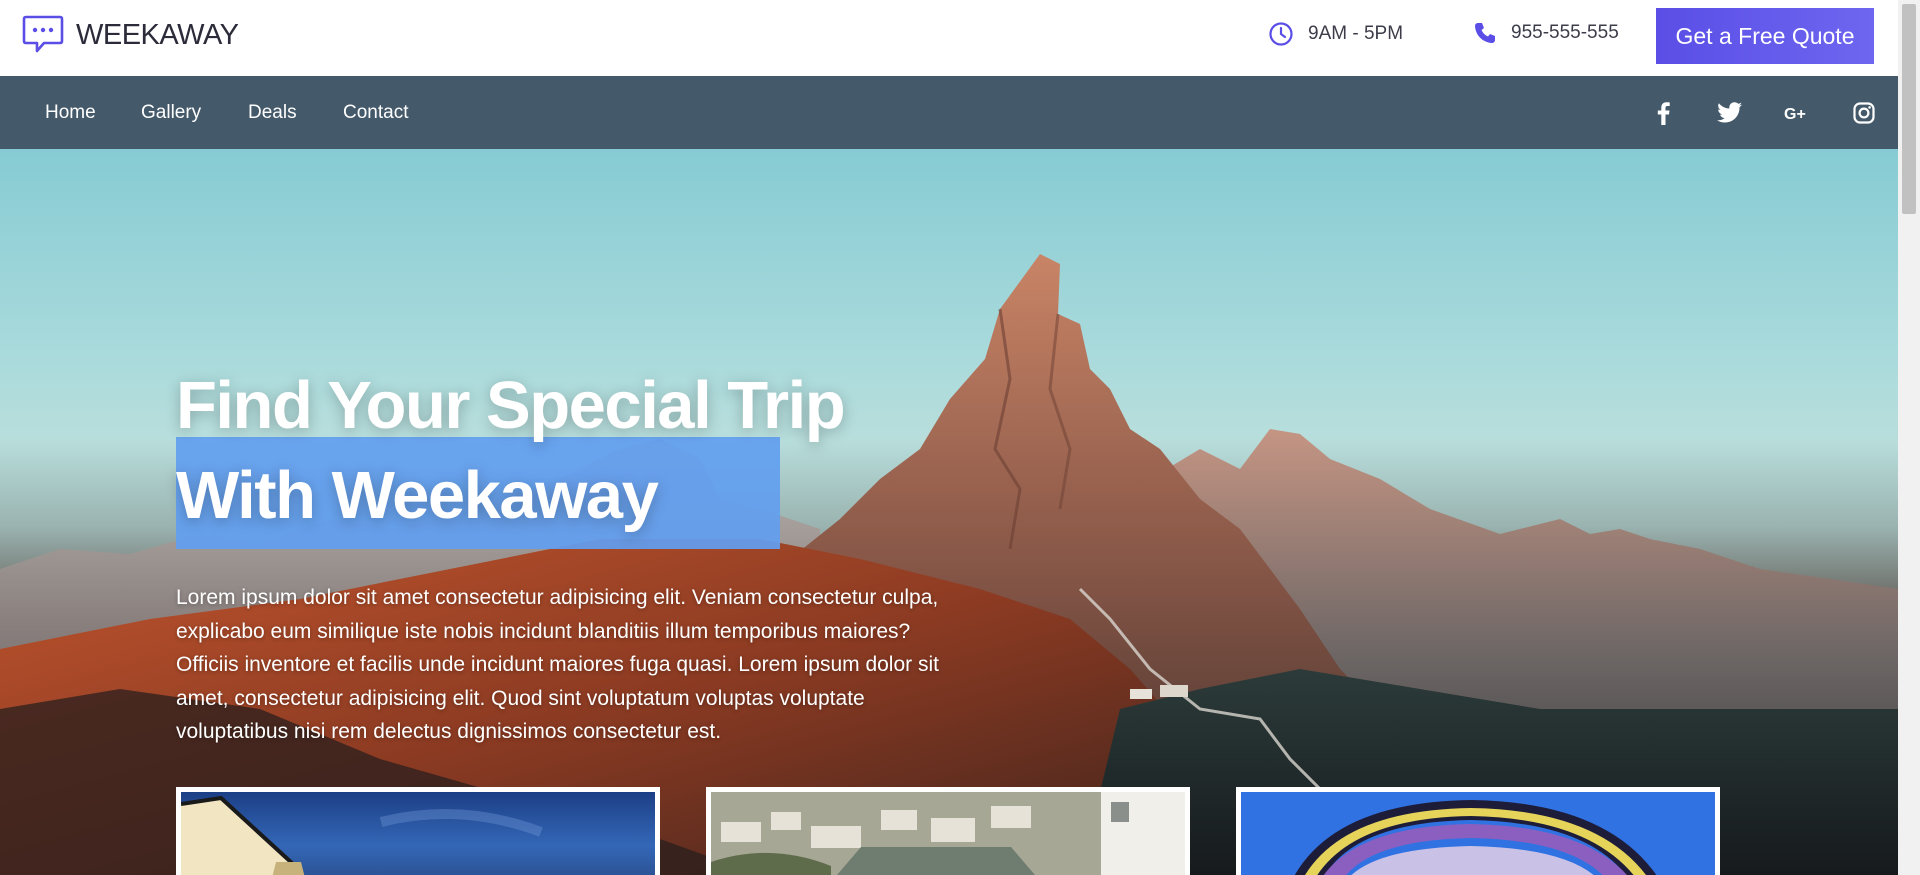 Image resolution: width=1920 pixels, height=875 pixels. What do you see at coordinates (1663, 113) in the screenshot?
I see `facebook-icon` at bounding box center [1663, 113].